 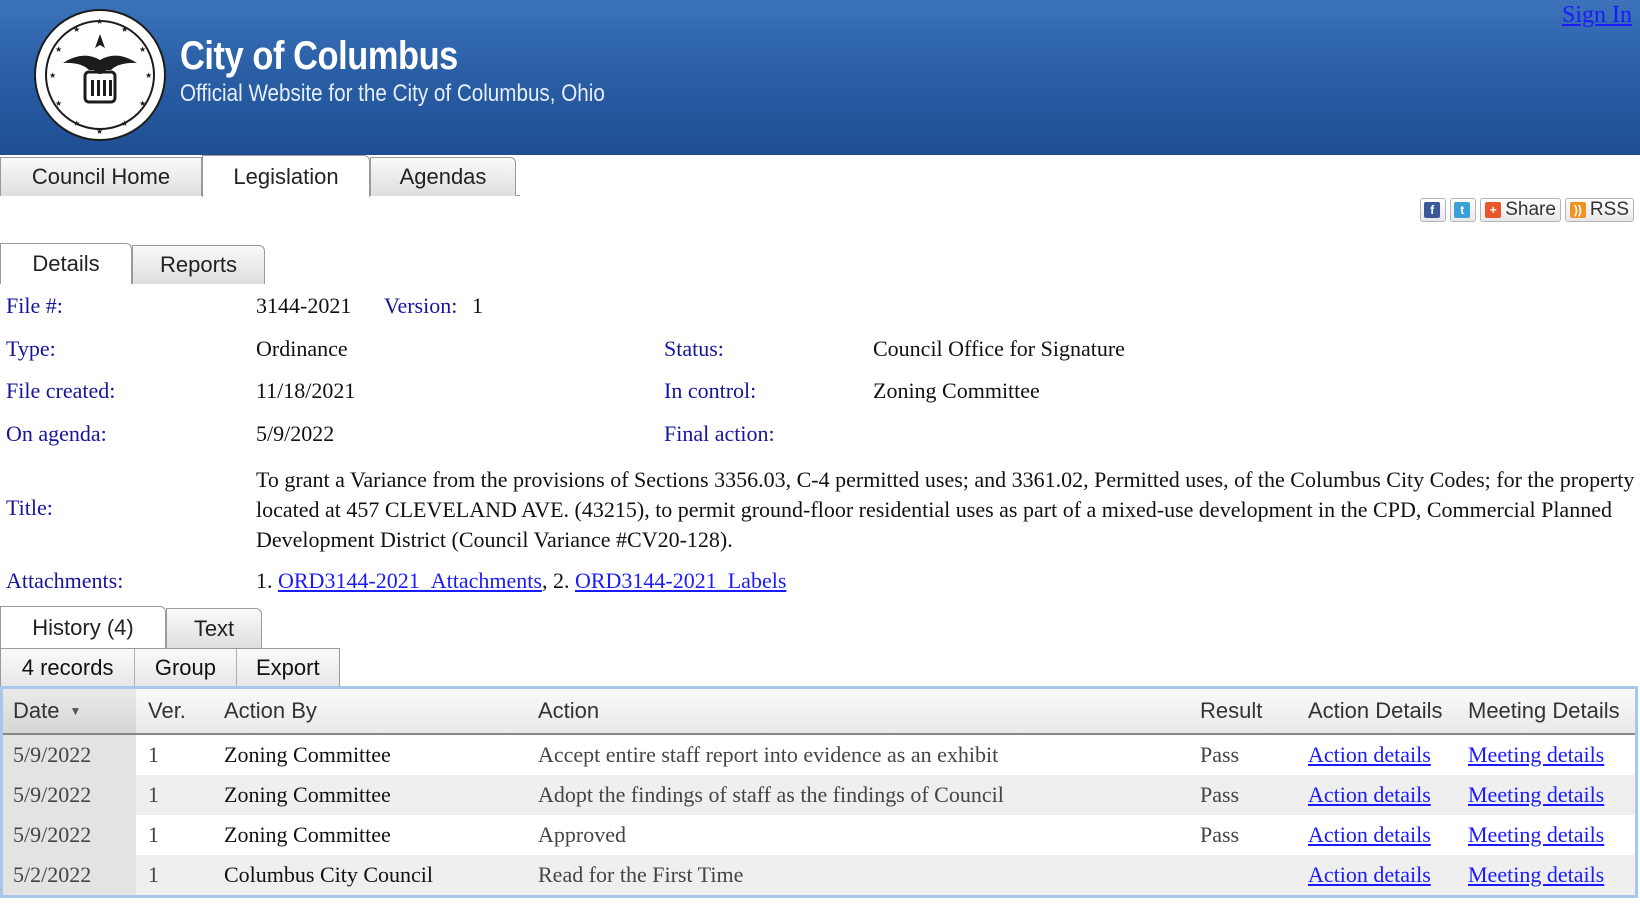 I want to click on type-value: Ordinance, so click(x=302, y=348).